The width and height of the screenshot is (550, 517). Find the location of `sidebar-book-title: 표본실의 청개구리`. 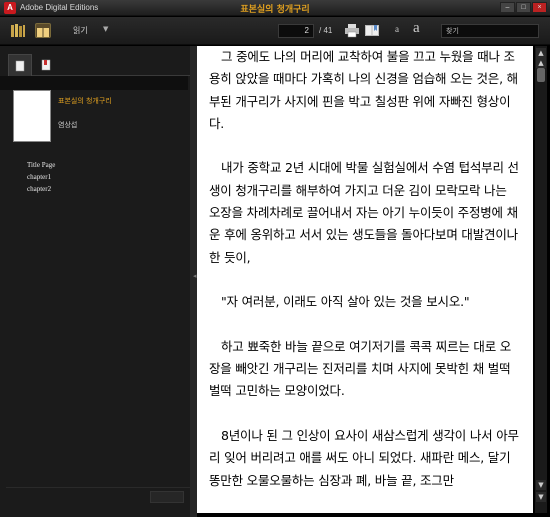

sidebar-book-title: 표본실의 청개구리 is located at coordinates (85, 101).